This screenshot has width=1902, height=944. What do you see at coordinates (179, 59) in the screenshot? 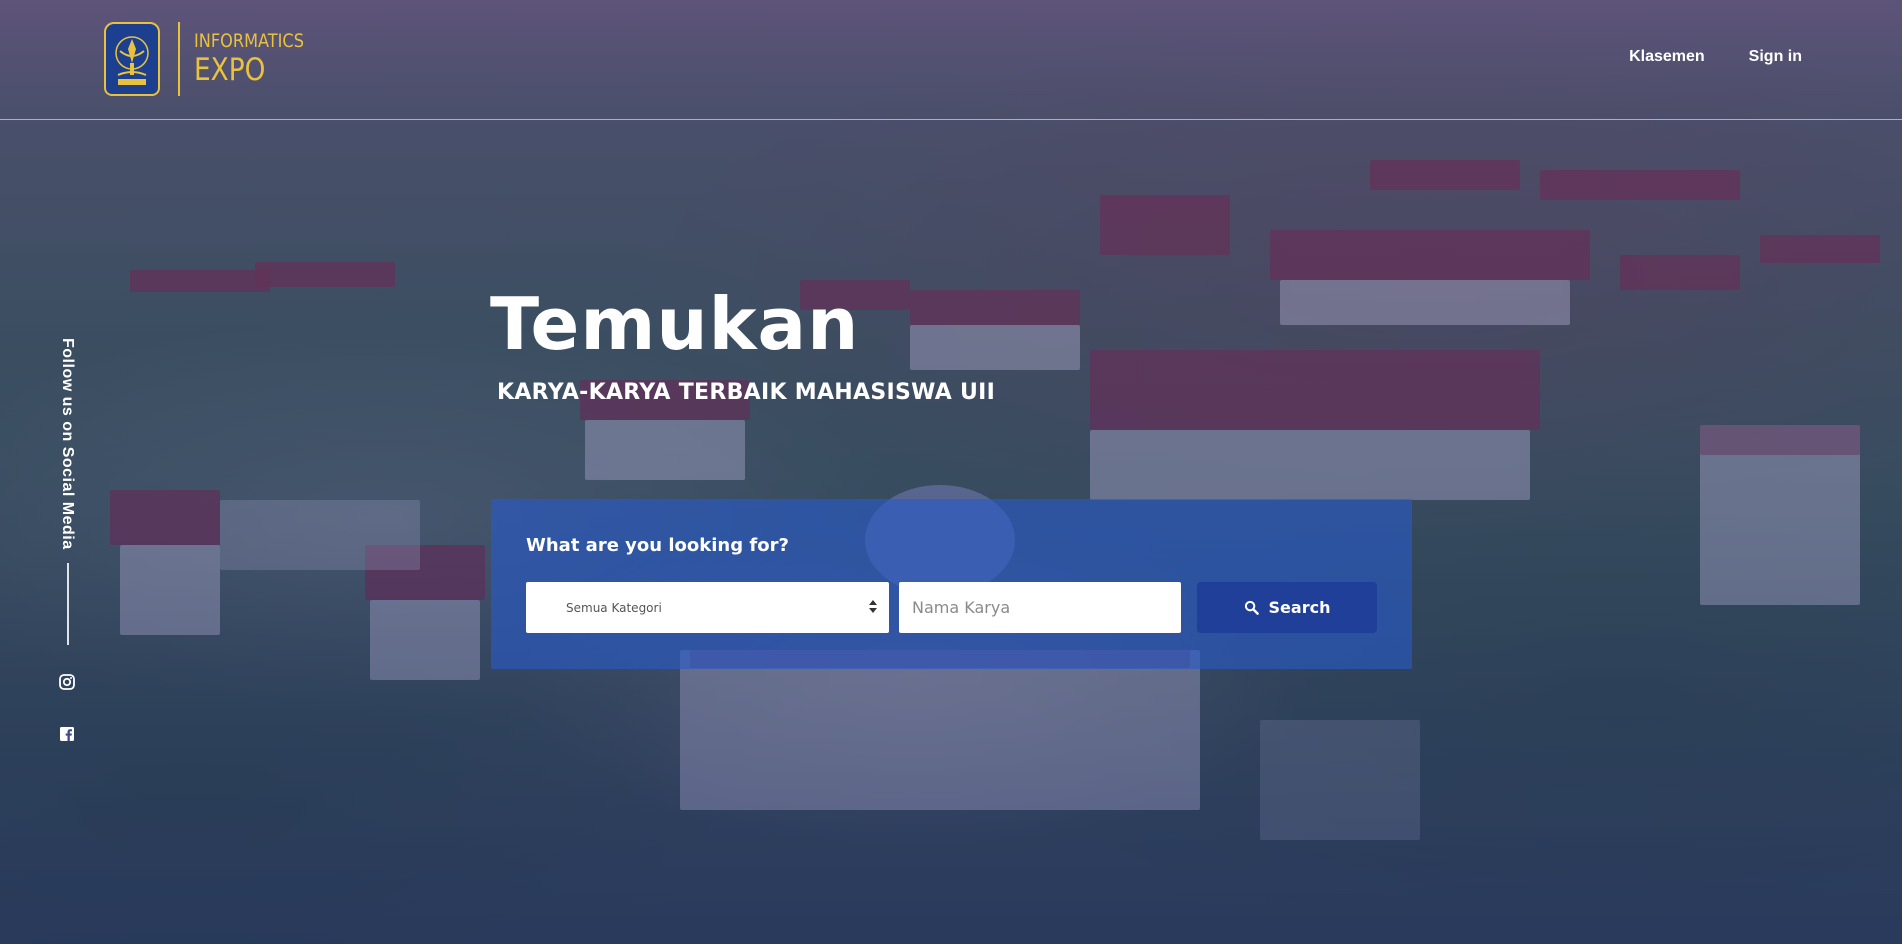
I see `logo-divider` at bounding box center [179, 59].